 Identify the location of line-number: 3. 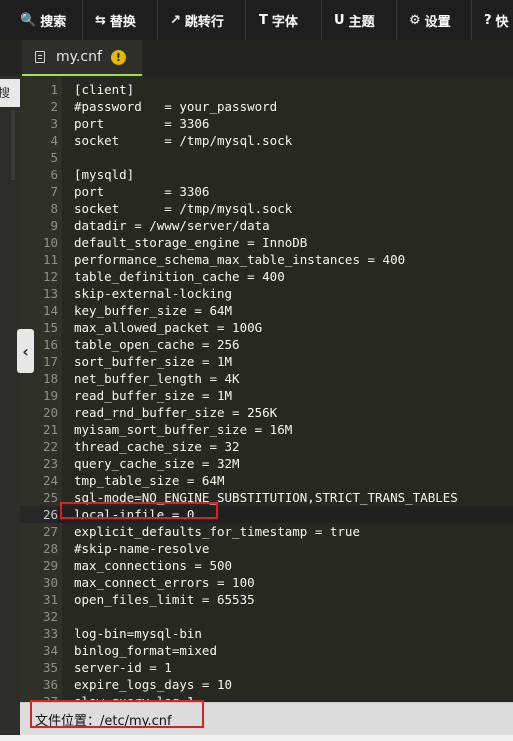
(54, 123).